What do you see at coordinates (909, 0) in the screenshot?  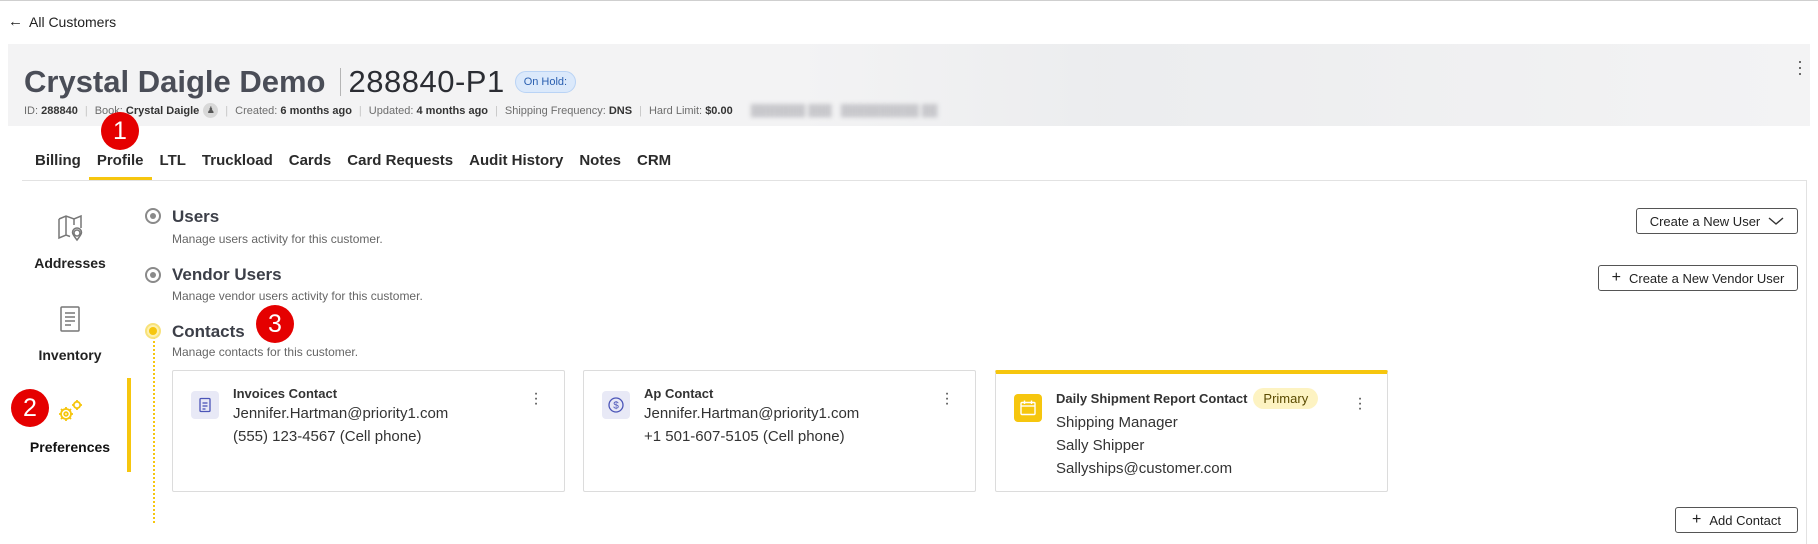 I see `top-divider` at bounding box center [909, 0].